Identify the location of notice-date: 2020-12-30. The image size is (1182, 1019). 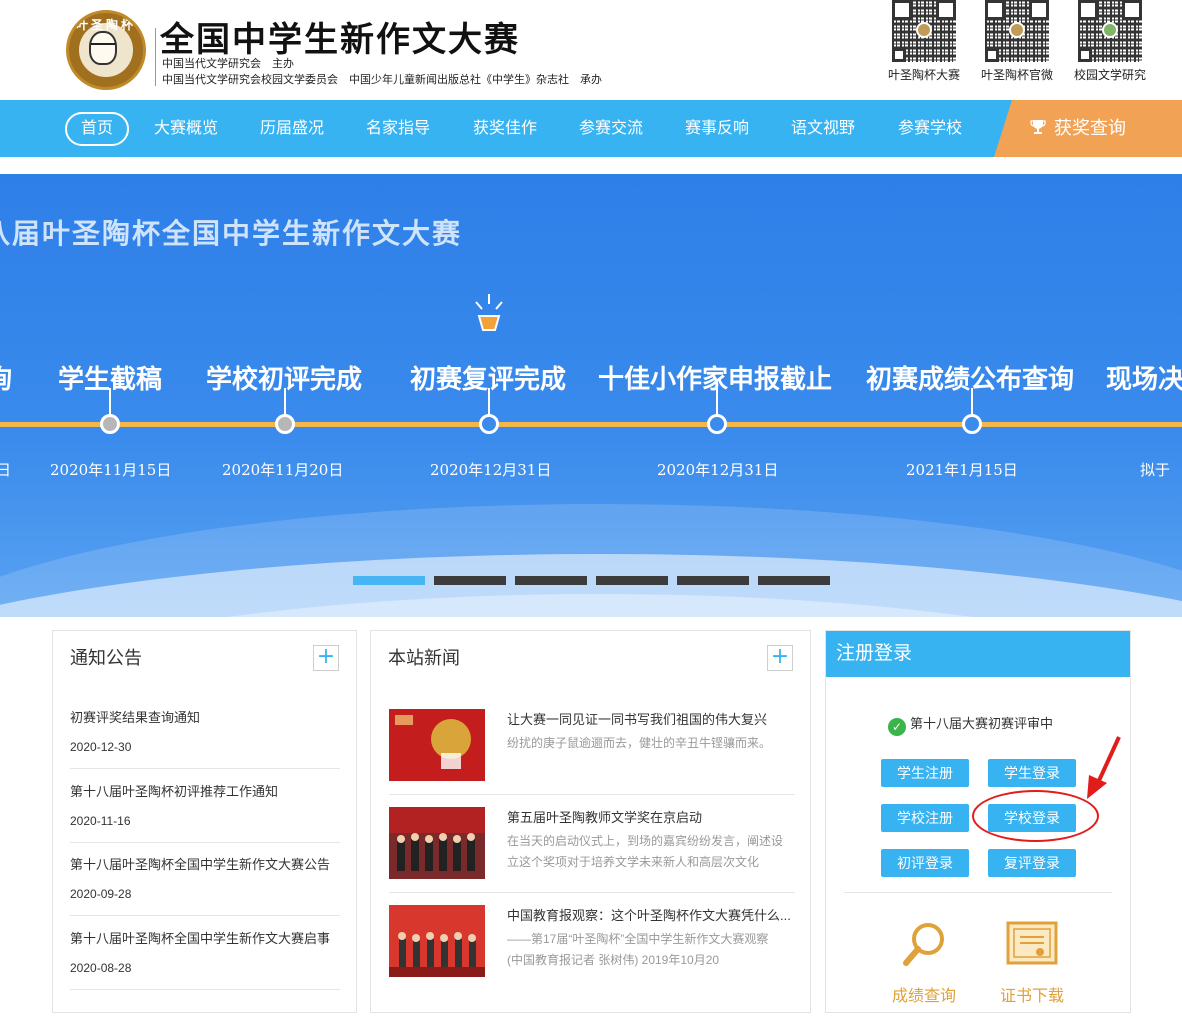
(101, 747).